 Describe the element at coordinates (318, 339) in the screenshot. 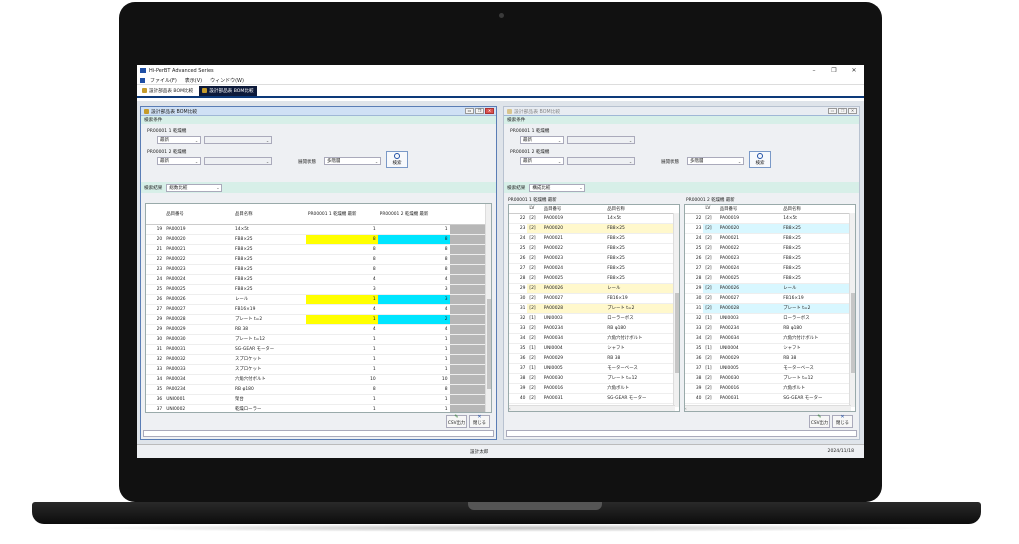

I see `table-row: 30 PA00030 プレート t=12 1 1` at that location.